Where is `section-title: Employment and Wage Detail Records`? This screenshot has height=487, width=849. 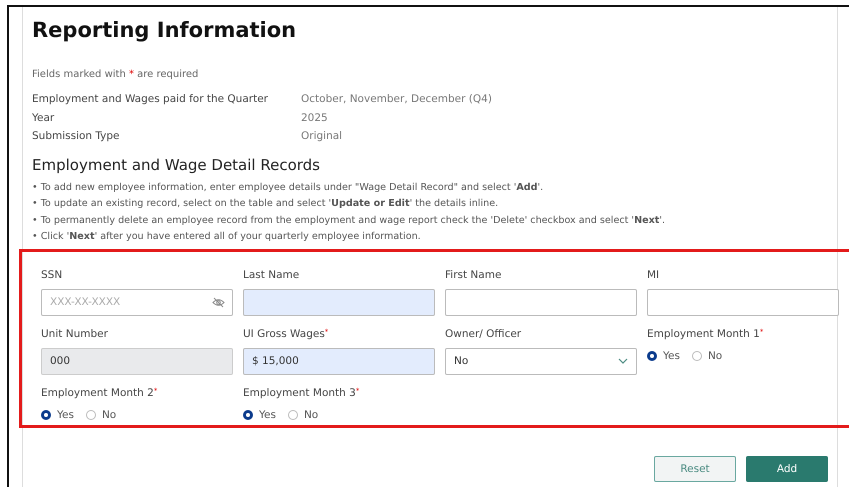 section-title: Employment and Wage Detail Records is located at coordinates (176, 165).